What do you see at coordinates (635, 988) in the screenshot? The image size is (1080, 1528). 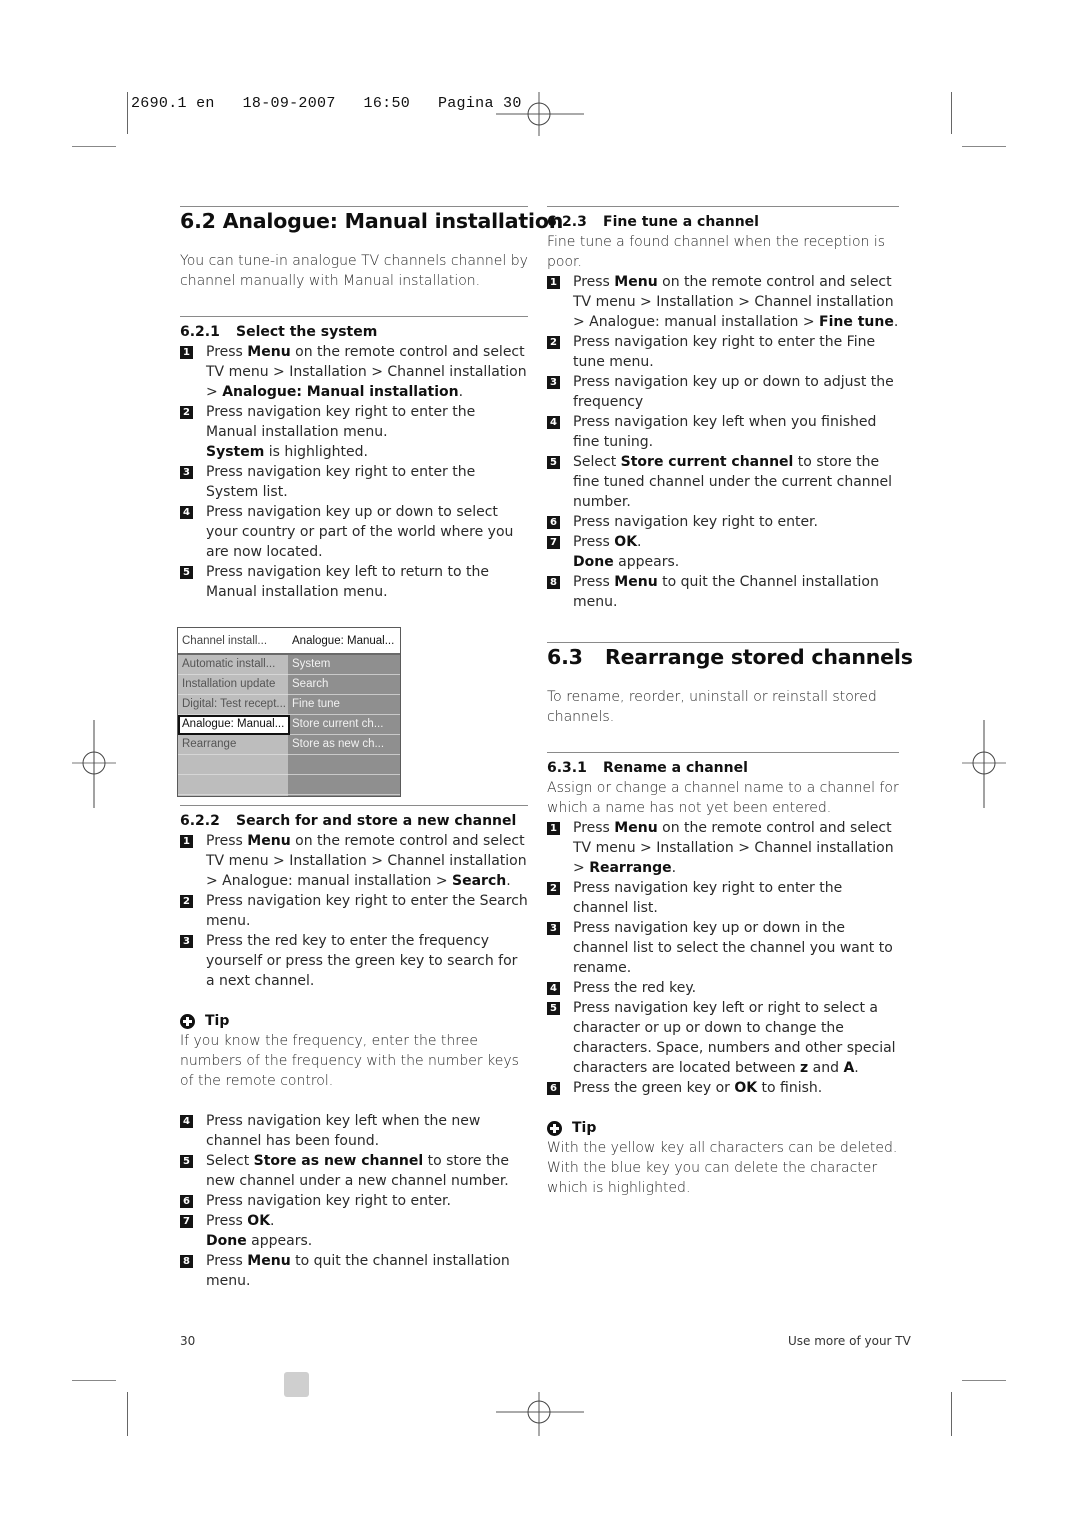 I see `step-text: Press the red key.` at bounding box center [635, 988].